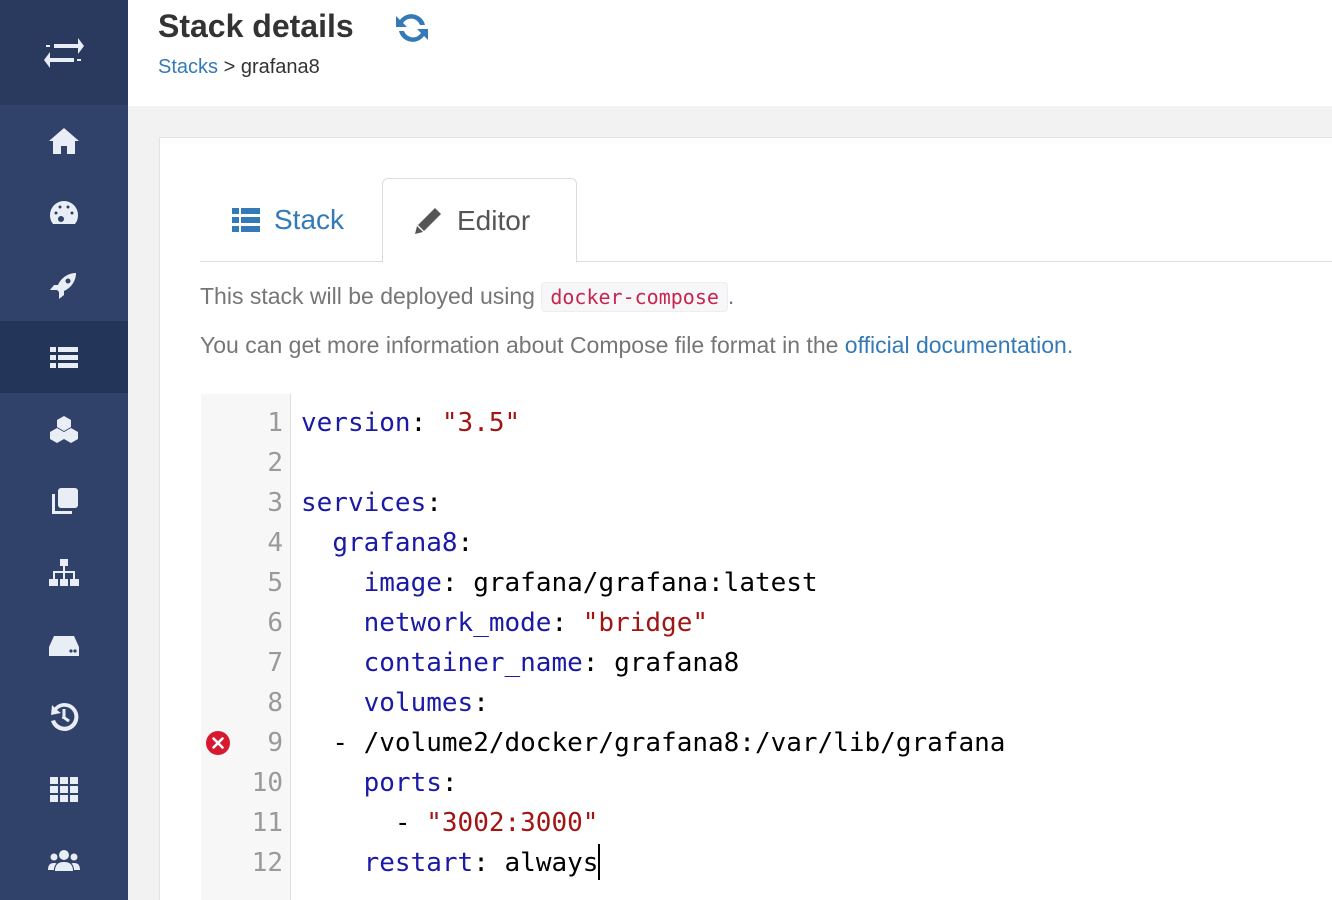  Describe the element at coordinates (64, 717) in the screenshot. I see `sidebar-item-events` at that location.